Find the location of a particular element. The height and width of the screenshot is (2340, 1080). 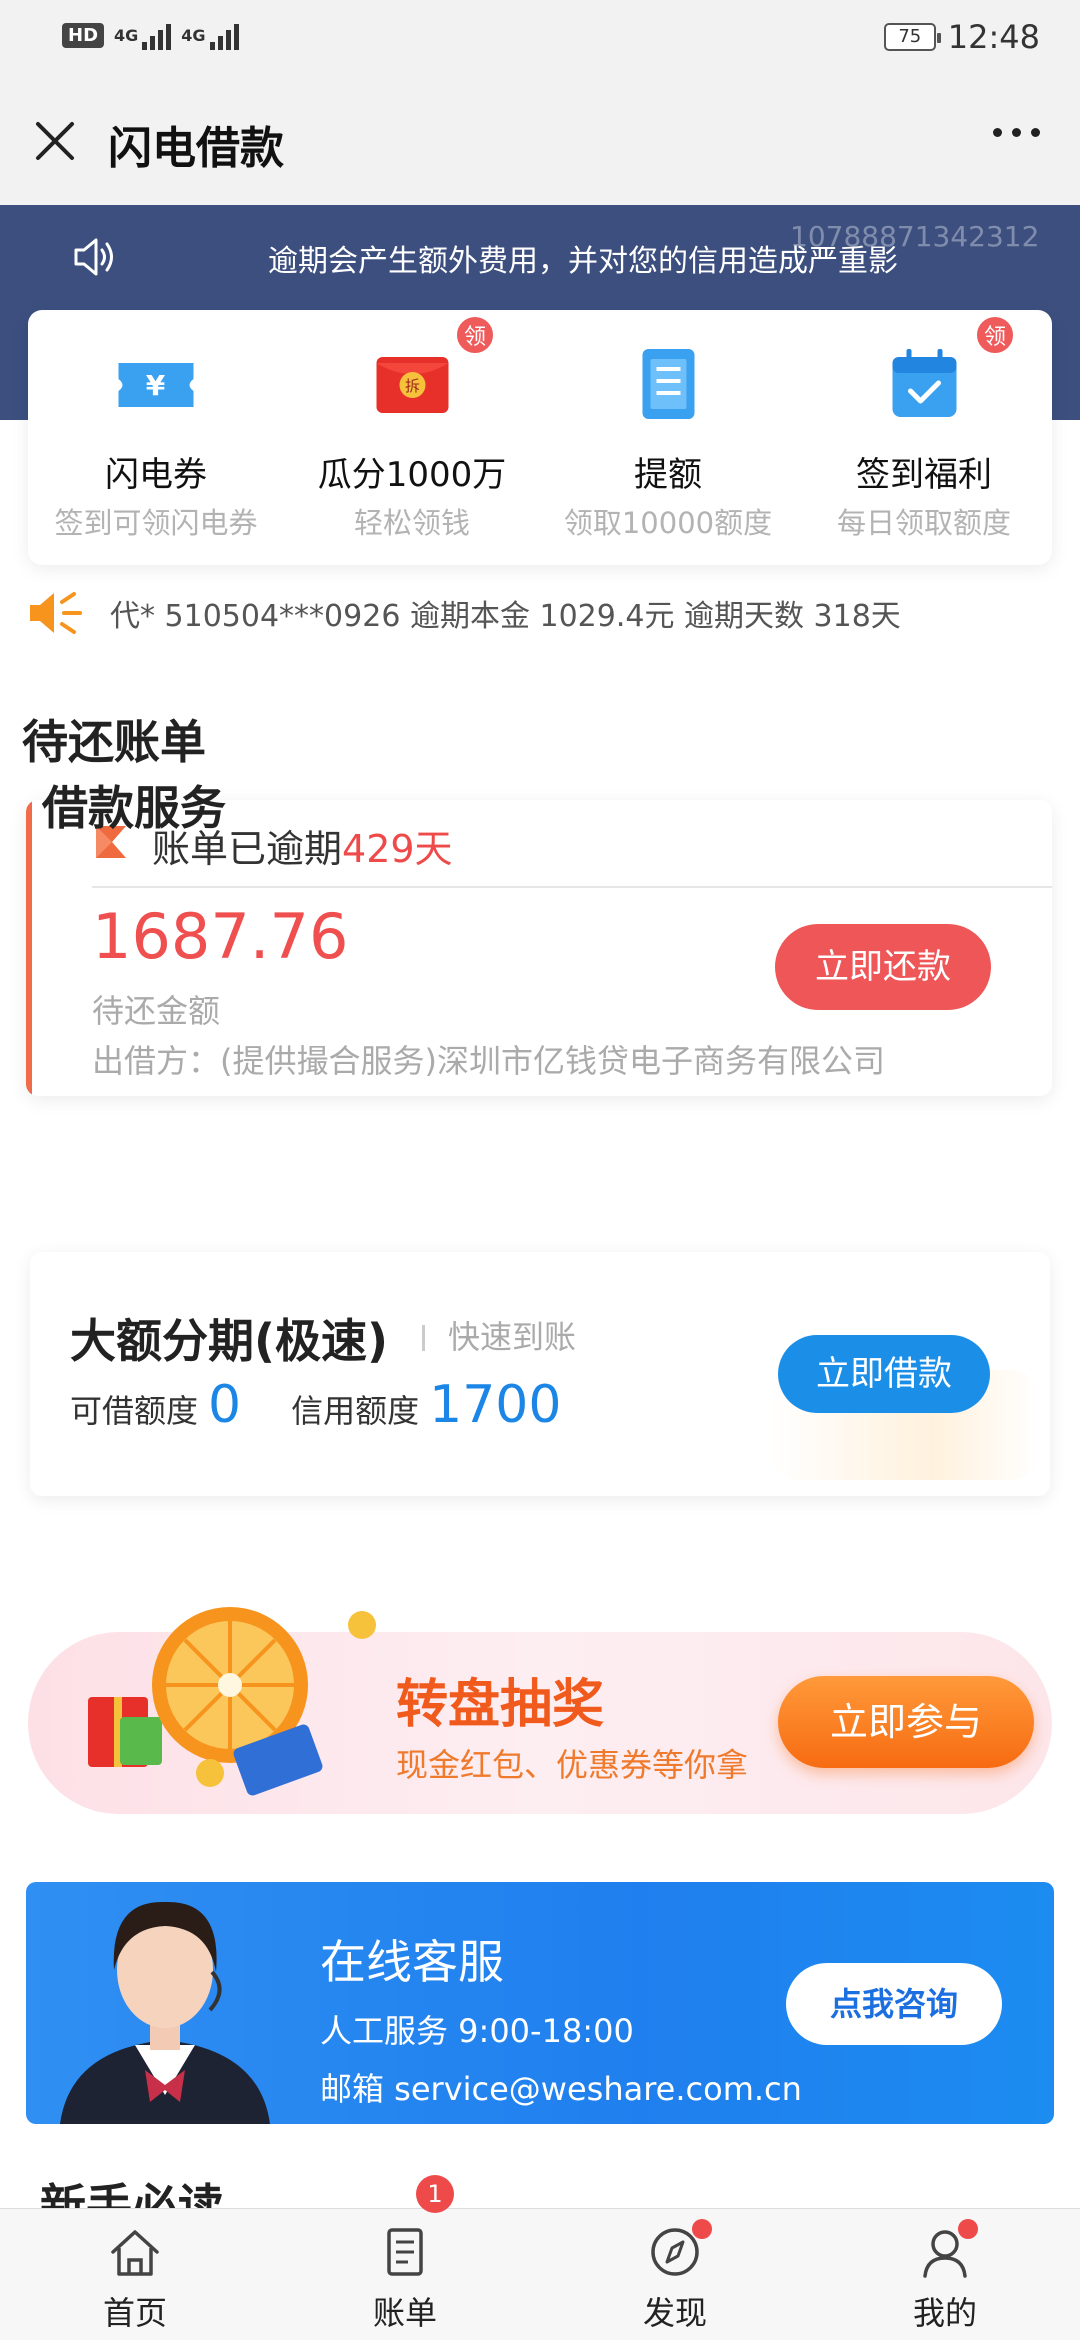

ticket-icon: ¥ is located at coordinates (156, 385).